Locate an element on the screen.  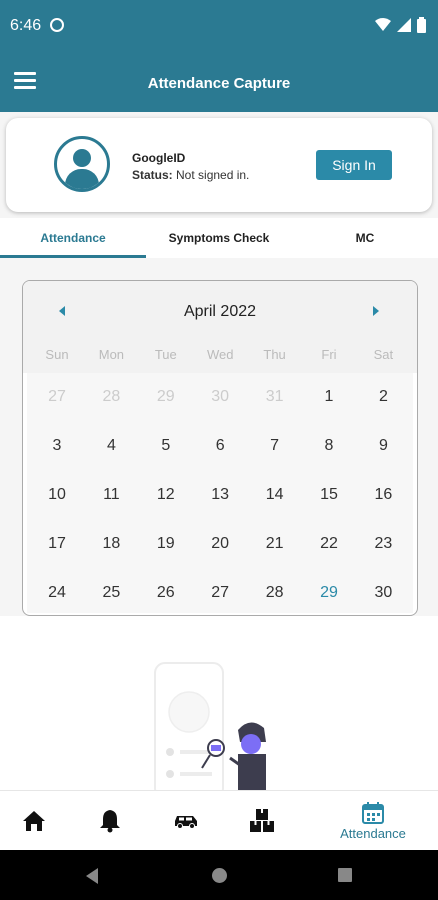
calendar-day: 1 is located at coordinates (329, 397).